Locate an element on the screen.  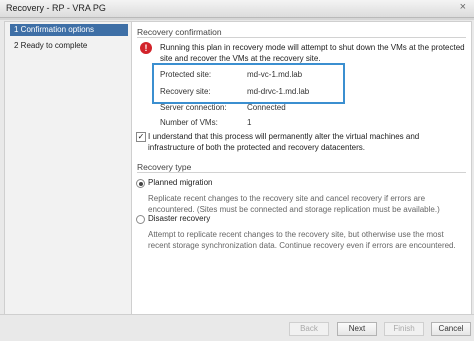
number-of-vms-label: Number of VMs: is located at coordinates (189, 122).